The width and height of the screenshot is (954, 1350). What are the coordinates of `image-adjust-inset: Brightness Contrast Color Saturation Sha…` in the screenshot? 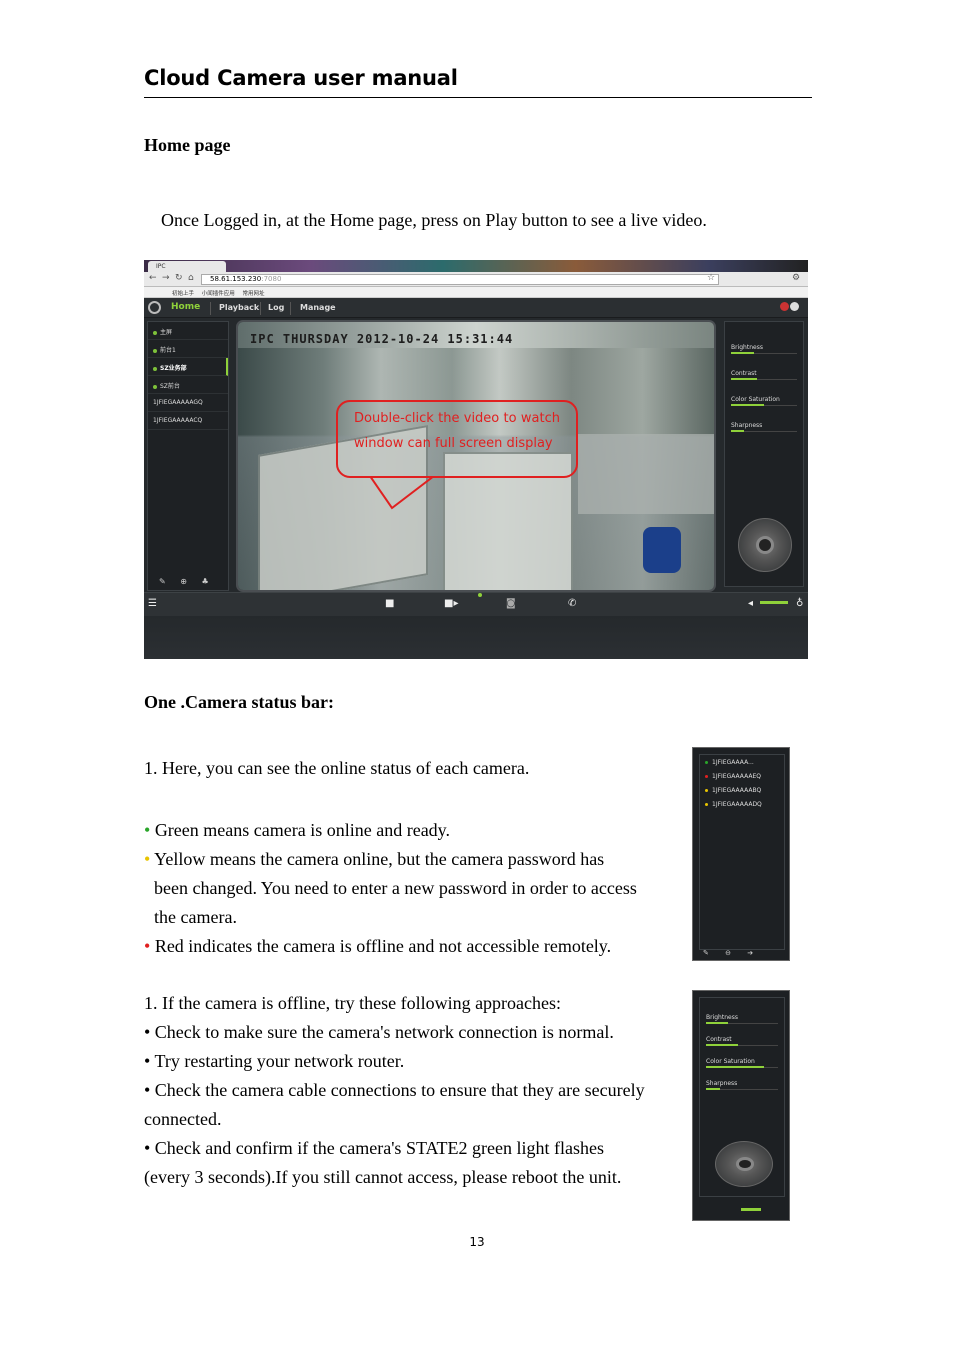 It's located at (741, 1105).